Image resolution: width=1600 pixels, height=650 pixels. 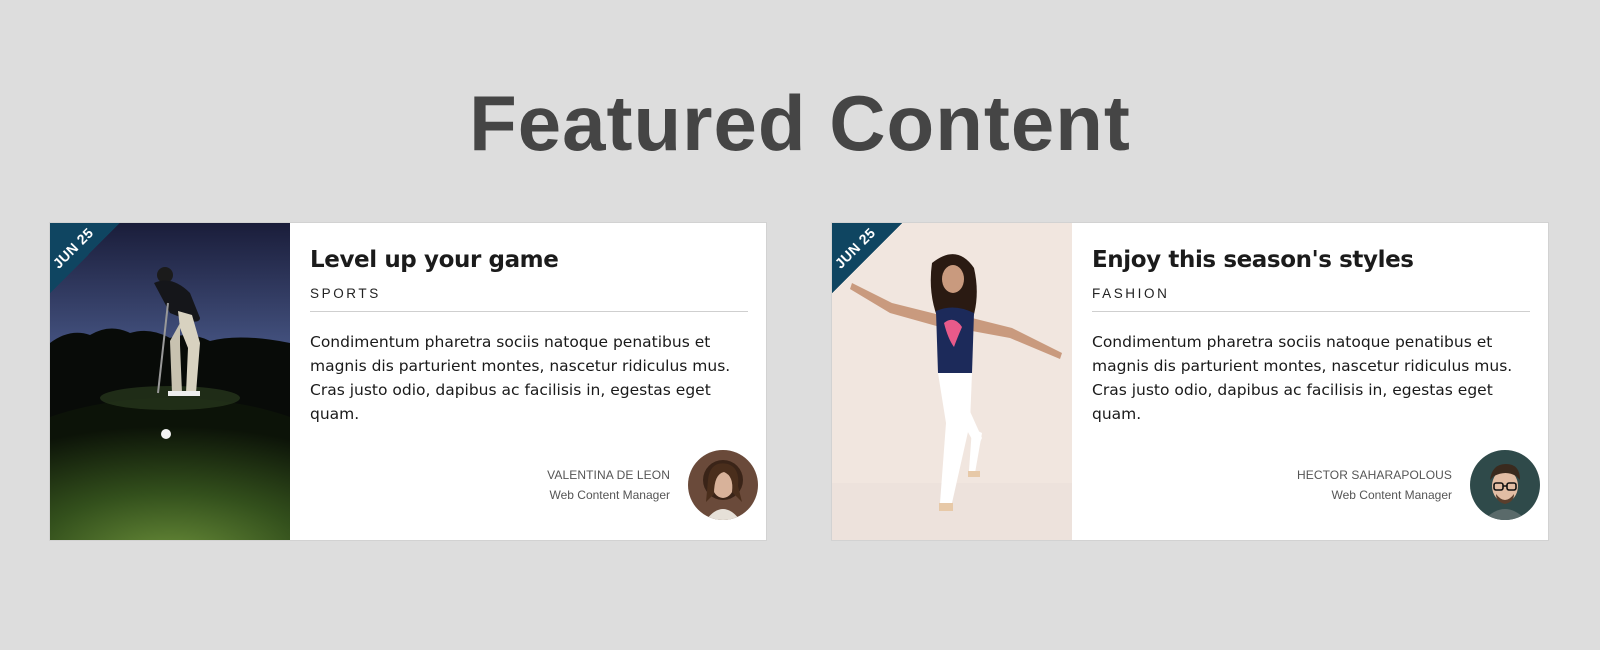 I want to click on card-title: Enjoy this season's styles, so click(x=1311, y=260).